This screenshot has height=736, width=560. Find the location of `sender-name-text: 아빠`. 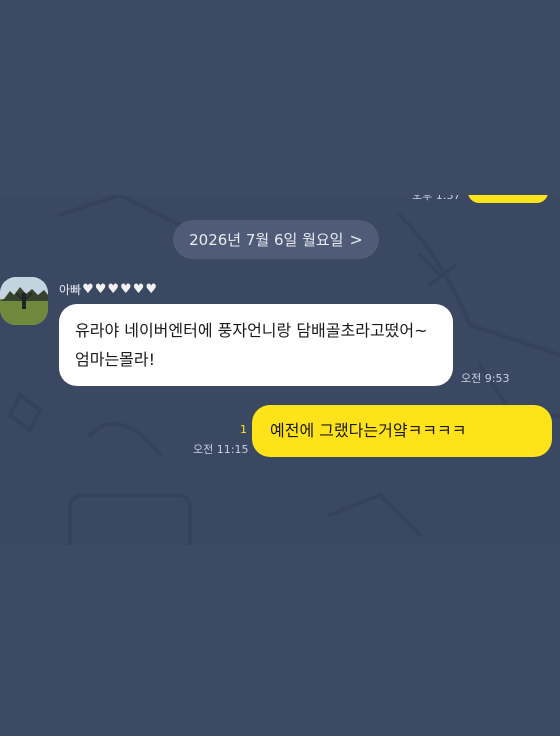

sender-name-text: 아빠 is located at coordinates (70, 290).